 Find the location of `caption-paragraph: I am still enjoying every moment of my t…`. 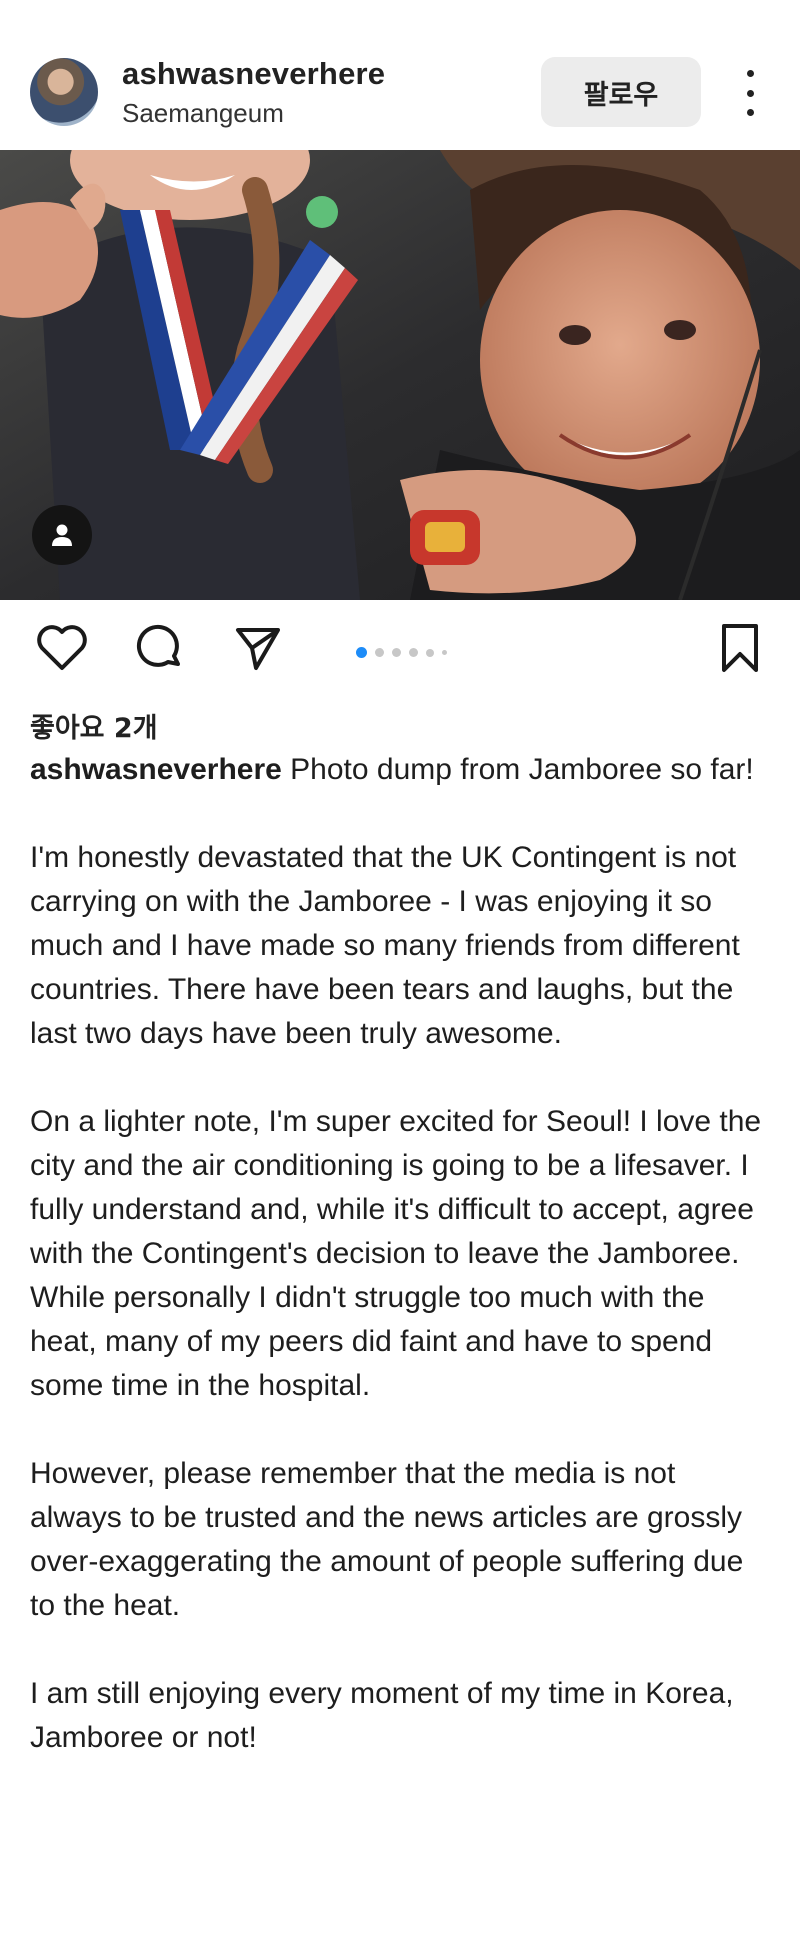

caption-paragraph: I am still enjoying every moment of my t… is located at coordinates (382, 1715).